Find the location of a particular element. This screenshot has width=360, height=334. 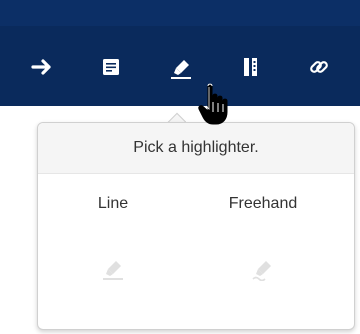

line-option-label: Line is located at coordinates (113, 203).